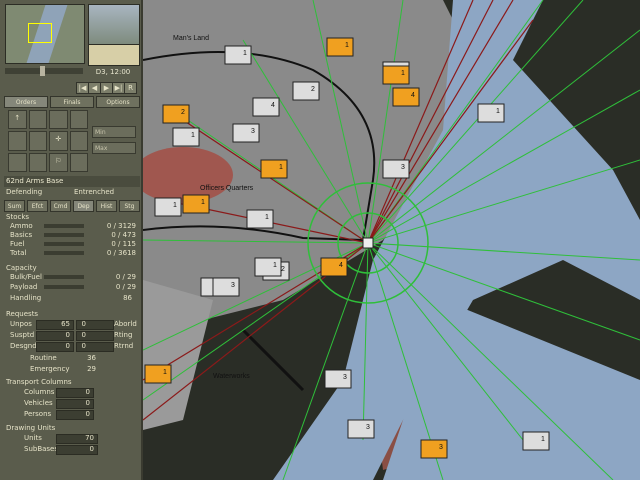 This screenshot has height=480, width=640. I want to click on compass, so click(114, 55).